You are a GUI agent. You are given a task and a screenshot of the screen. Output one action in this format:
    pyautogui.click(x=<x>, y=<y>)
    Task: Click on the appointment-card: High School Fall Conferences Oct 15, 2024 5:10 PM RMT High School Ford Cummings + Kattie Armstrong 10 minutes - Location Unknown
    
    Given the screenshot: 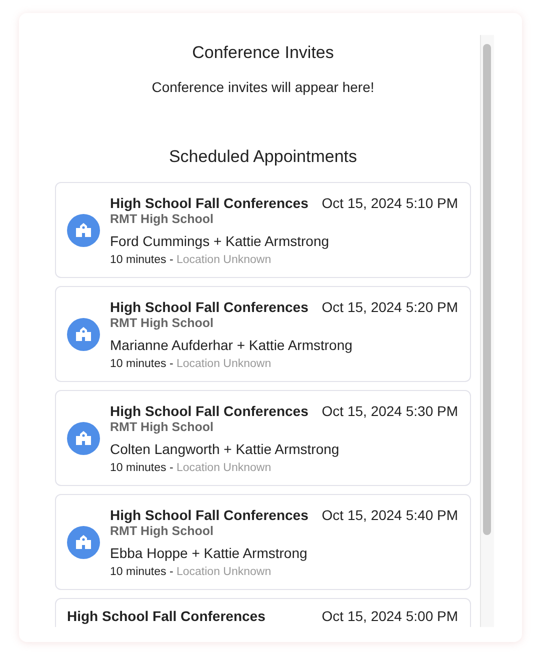 What is the action you would take?
    pyautogui.click(x=263, y=230)
    